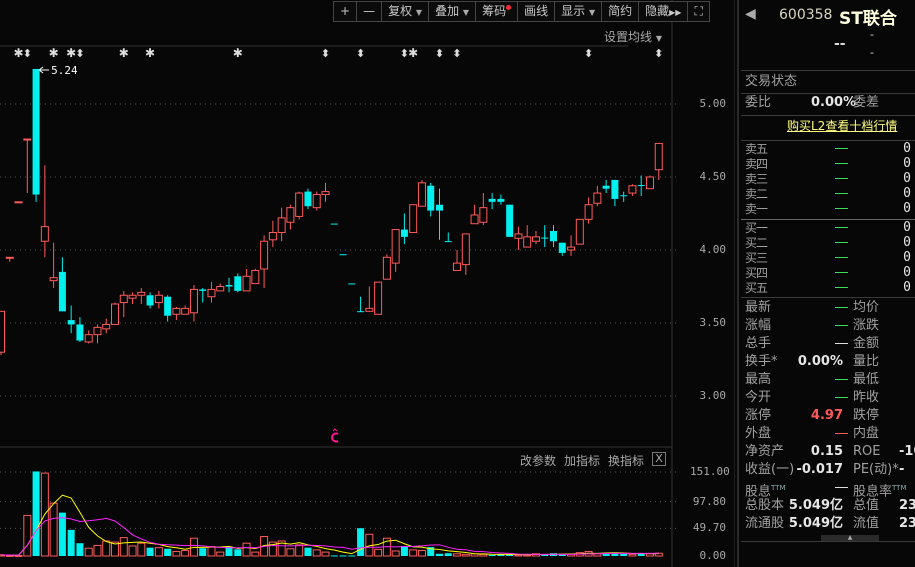 This screenshot has width=915, height=567. What do you see at coordinates (538, 460) in the screenshot?
I see `change-params-button: 改参数` at bounding box center [538, 460].